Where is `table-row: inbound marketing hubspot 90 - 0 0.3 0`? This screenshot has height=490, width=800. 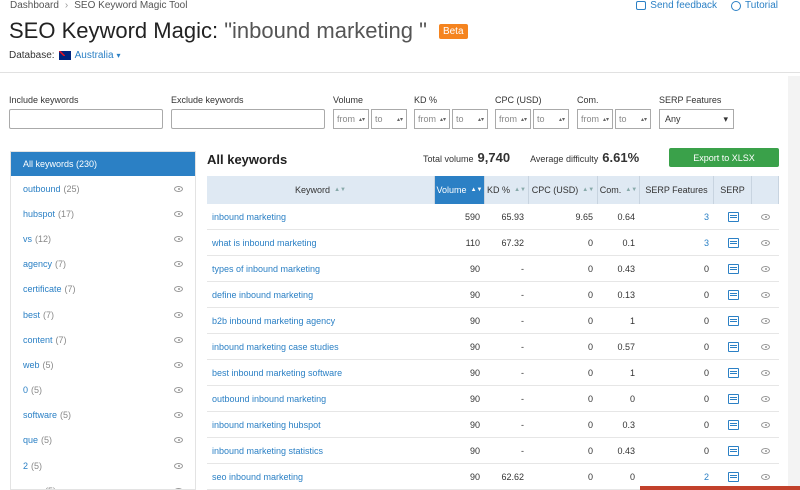 table-row: inbound marketing hubspot 90 - 0 0.3 0 is located at coordinates (493, 425).